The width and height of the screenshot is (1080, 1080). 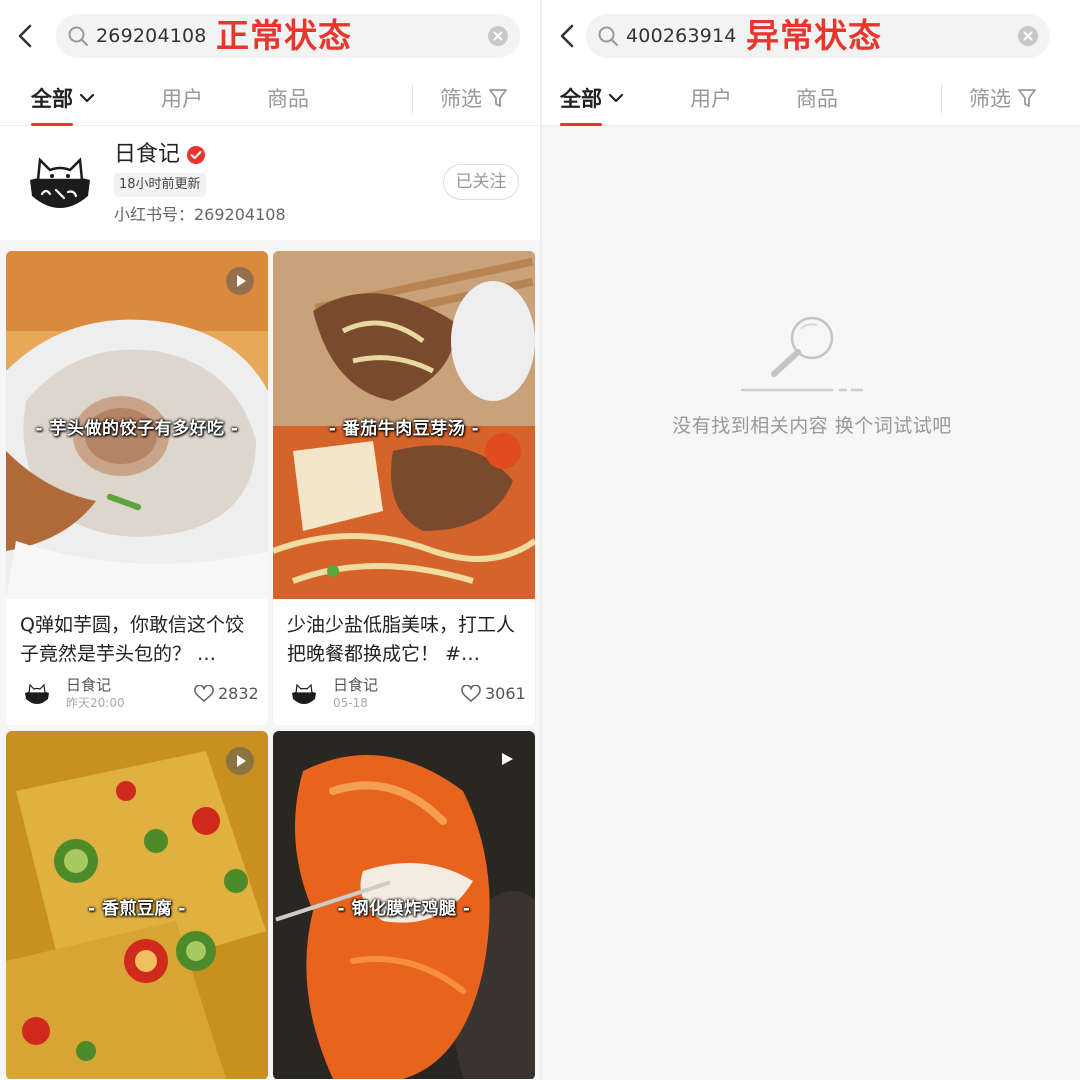 I want to click on cover-caption: - 香煎豆腐 -, so click(x=137, y=909).